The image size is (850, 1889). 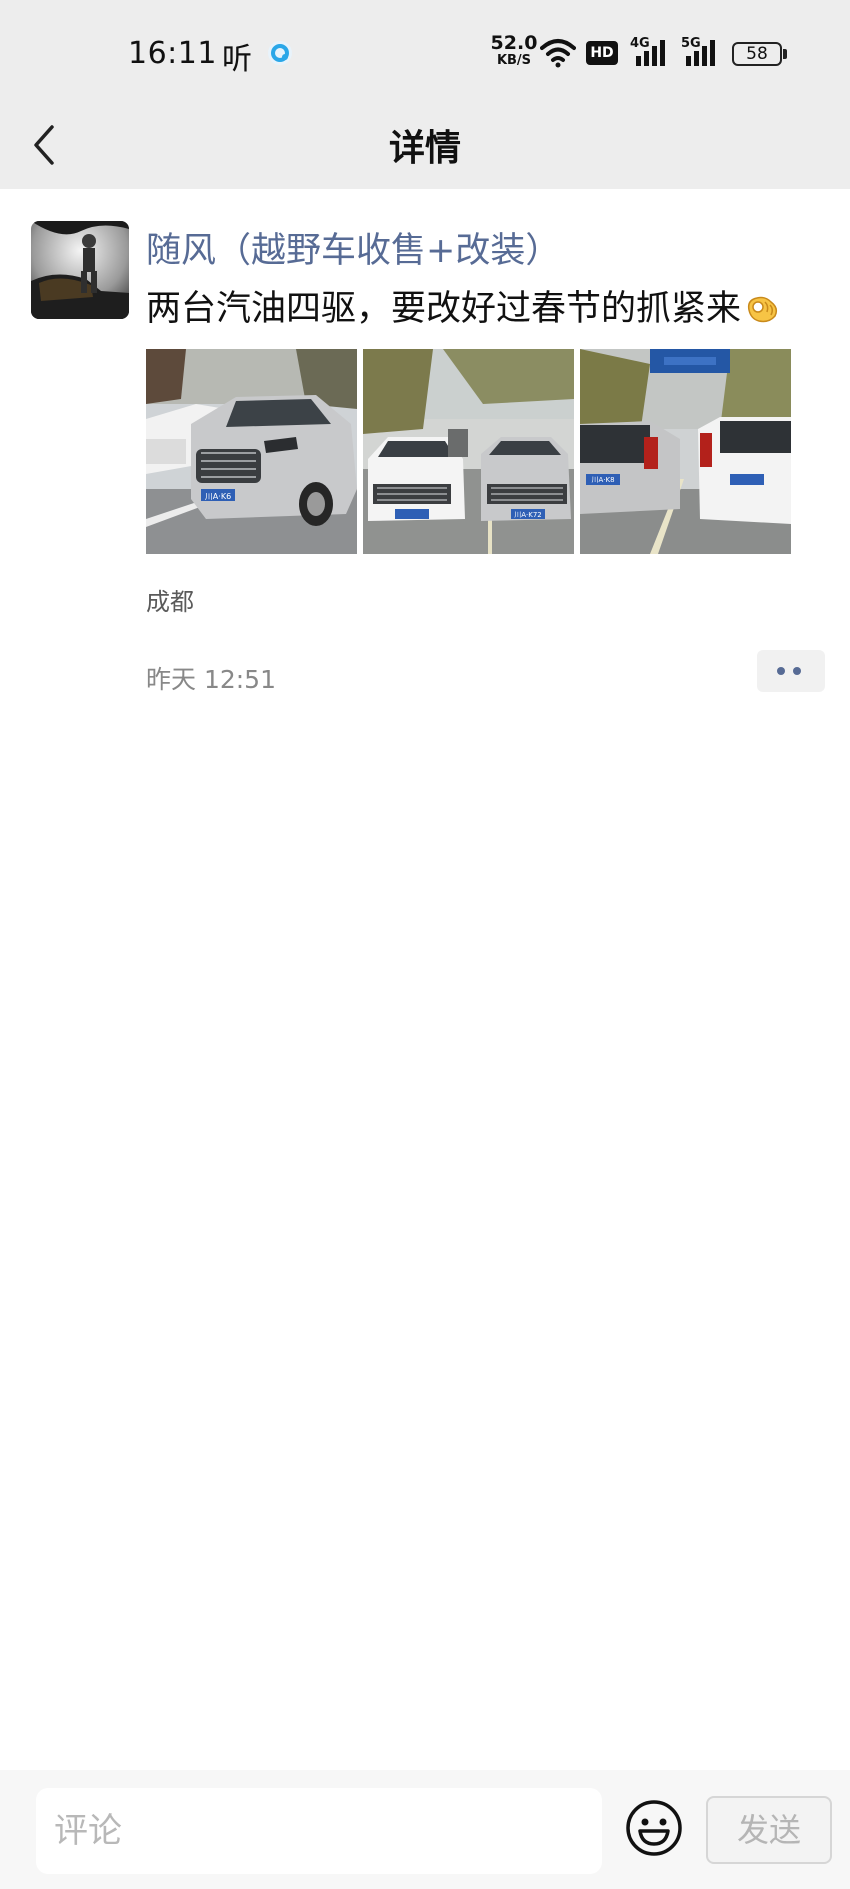 I want to click on battery-indicator: 58, so click(x=757, y=54).